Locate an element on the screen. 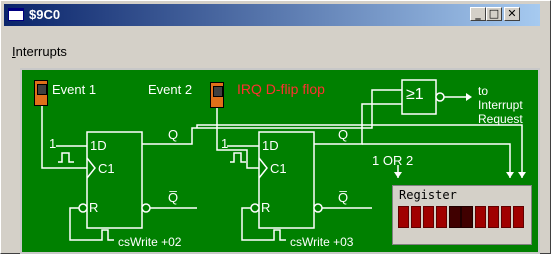 The width and height of the screenshot is (551, 254). menu-interrupts-rest: nterrupts is located at coordinates (41, 51).